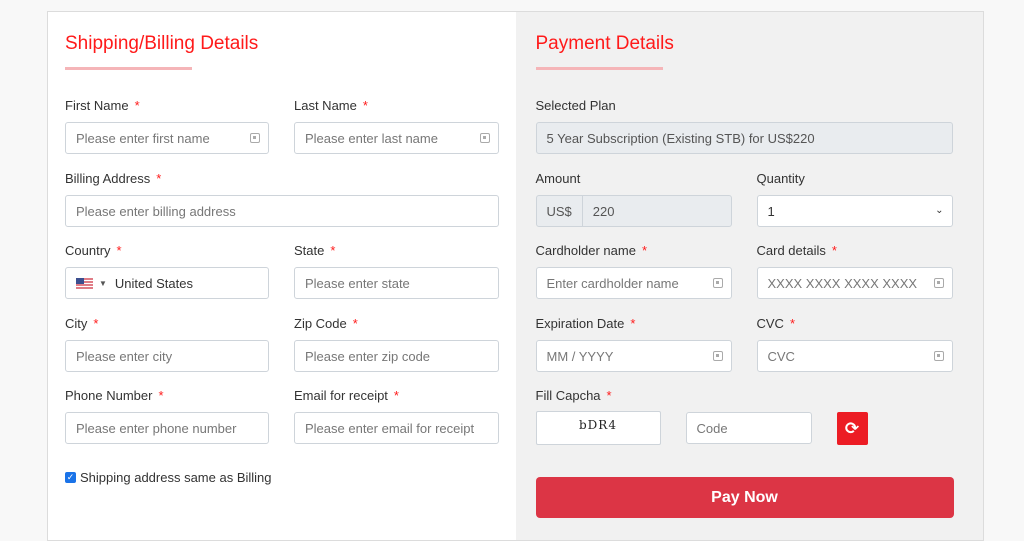 The height and width of the screenshot is (541, 1024). What do you see at coordinates (771, 211) in the screenshot?
I see `quantity-value: 1` at bounding box center [771, 211].